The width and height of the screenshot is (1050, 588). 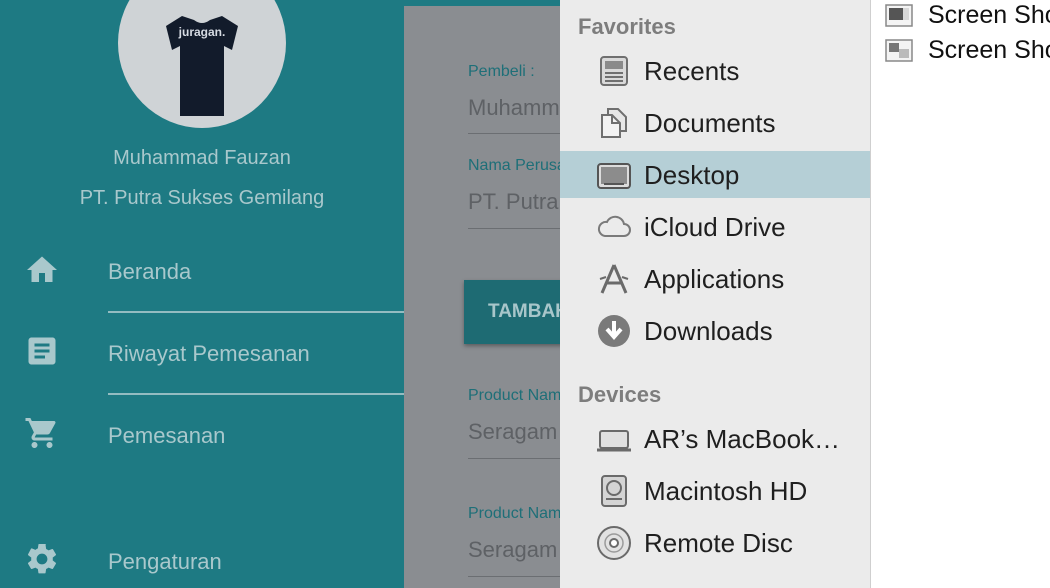 I want to click on sidebar-item-downloads: Downloads, so click(x=715, y=330).